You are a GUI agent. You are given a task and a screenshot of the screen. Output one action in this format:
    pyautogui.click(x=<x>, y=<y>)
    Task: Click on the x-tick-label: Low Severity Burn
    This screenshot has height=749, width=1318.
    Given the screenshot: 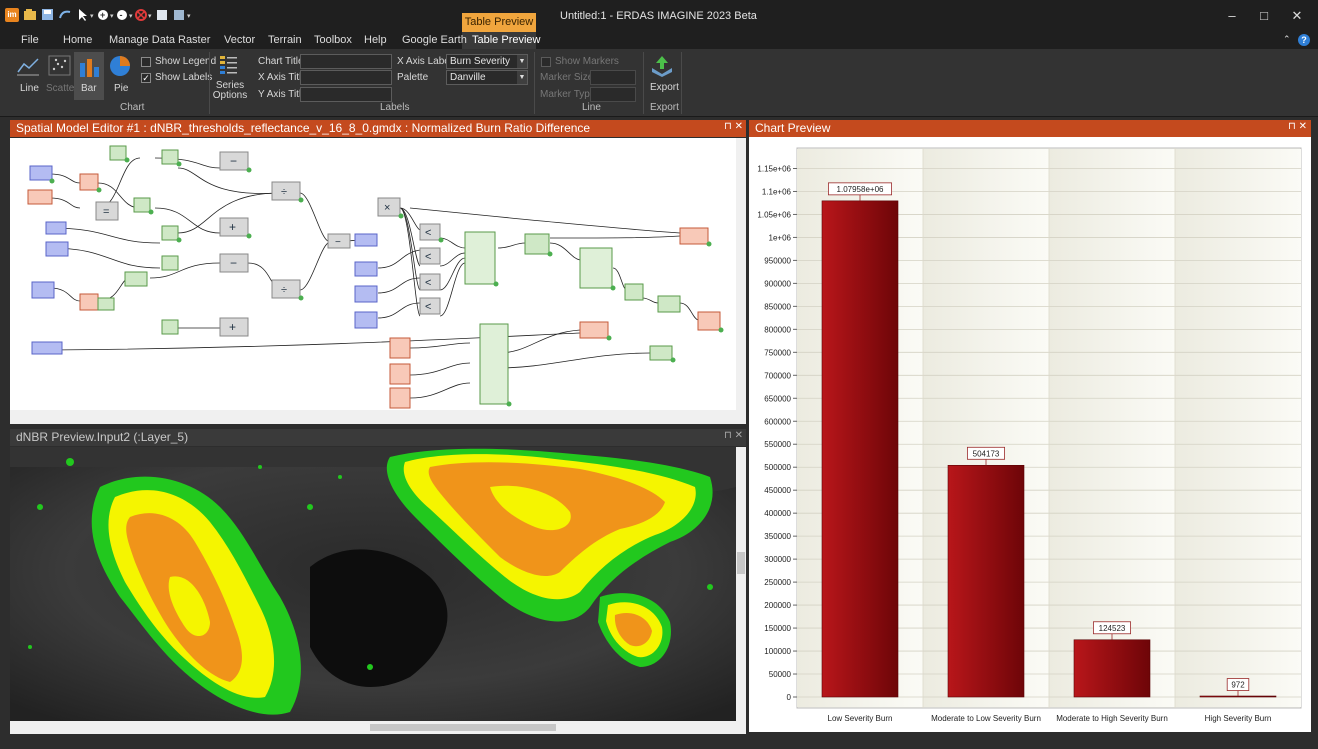 What is the action you would take?
    pyautogui.click(x=860, y=718)
    